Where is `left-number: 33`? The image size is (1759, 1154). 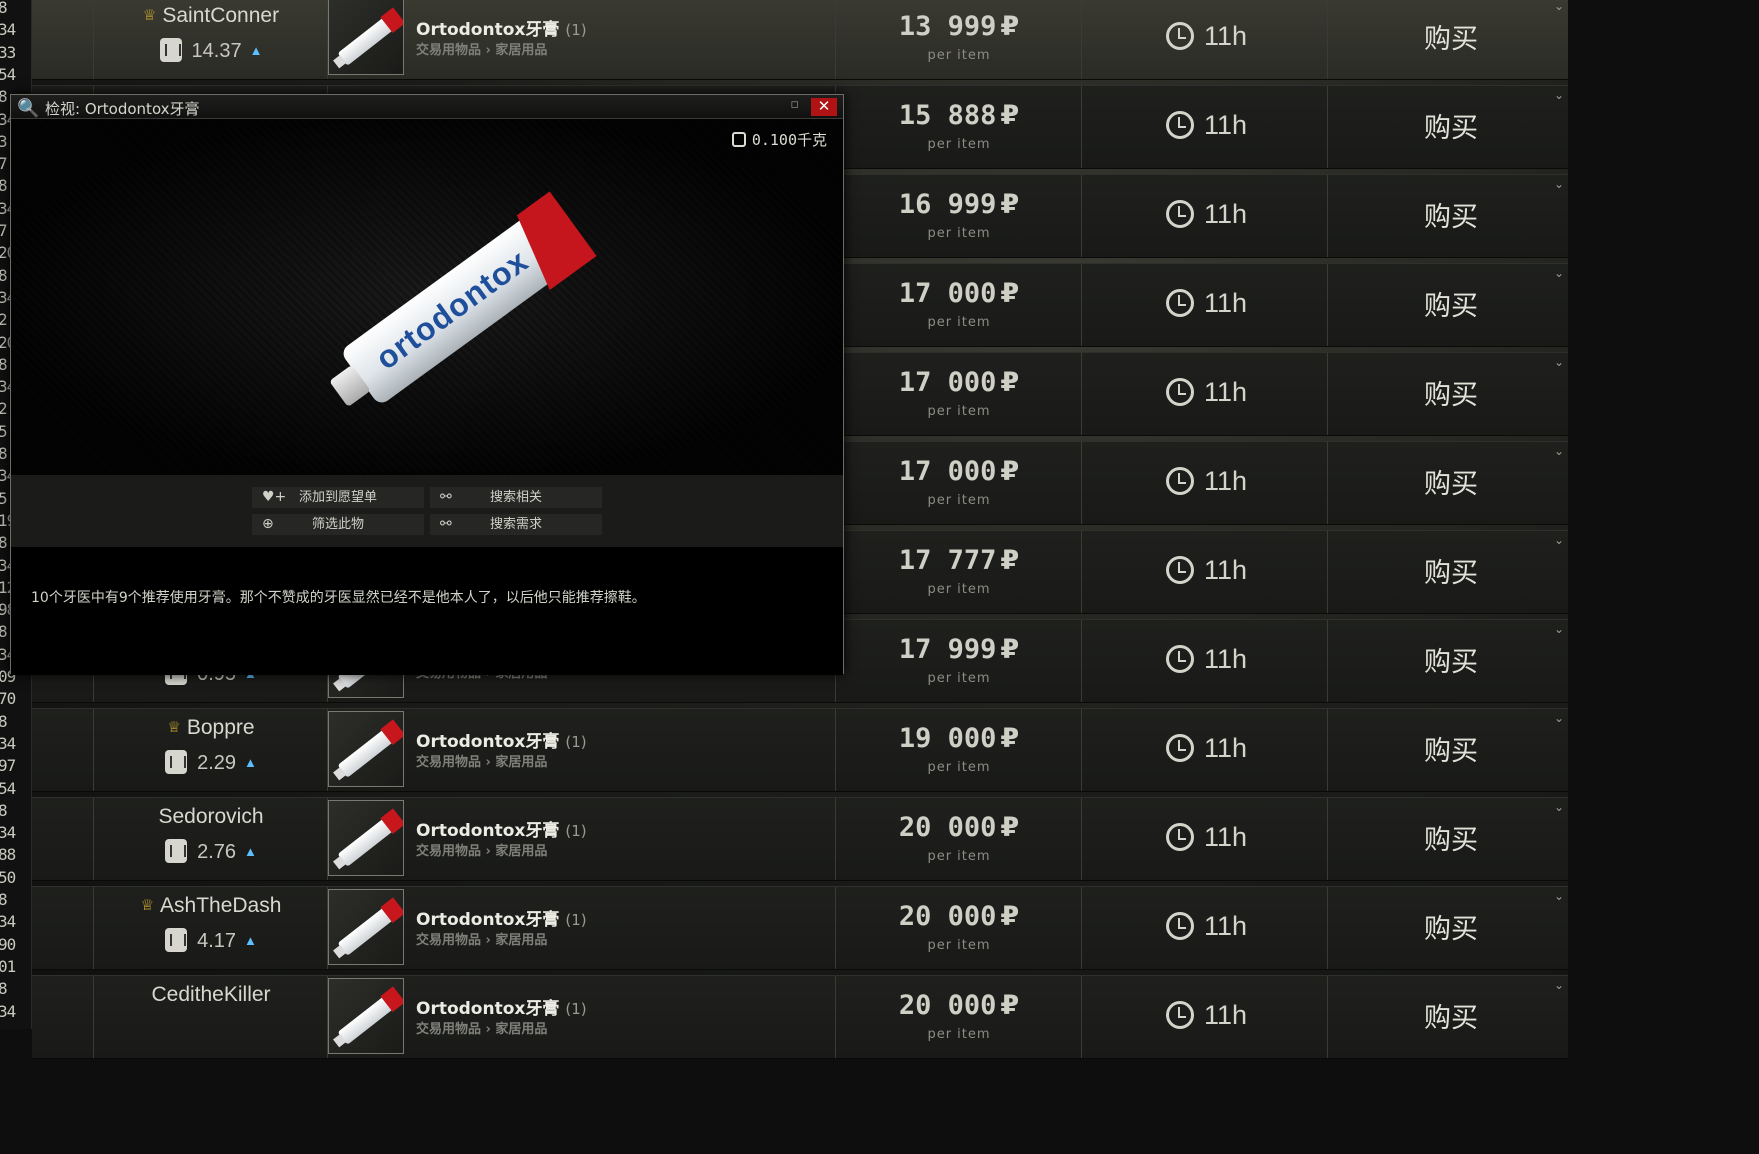
left-number: 33 is located at coordinates (8, 52).